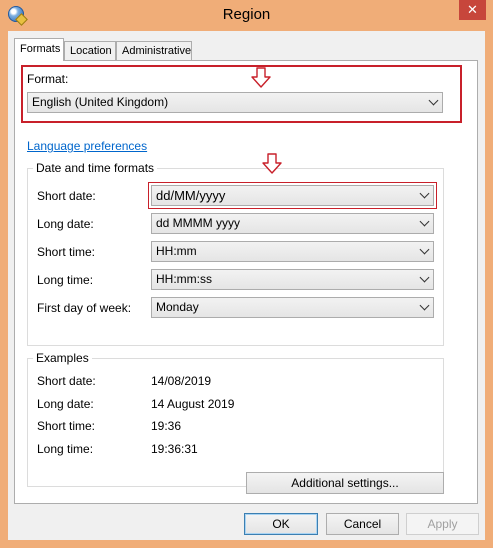 Image resolution: width=493 pixels, height=548 pixels. What do you see at coordinates (66, 252) in the screenshot?
I see `short-time-label: Short time:` at bounding box center [66, 252].